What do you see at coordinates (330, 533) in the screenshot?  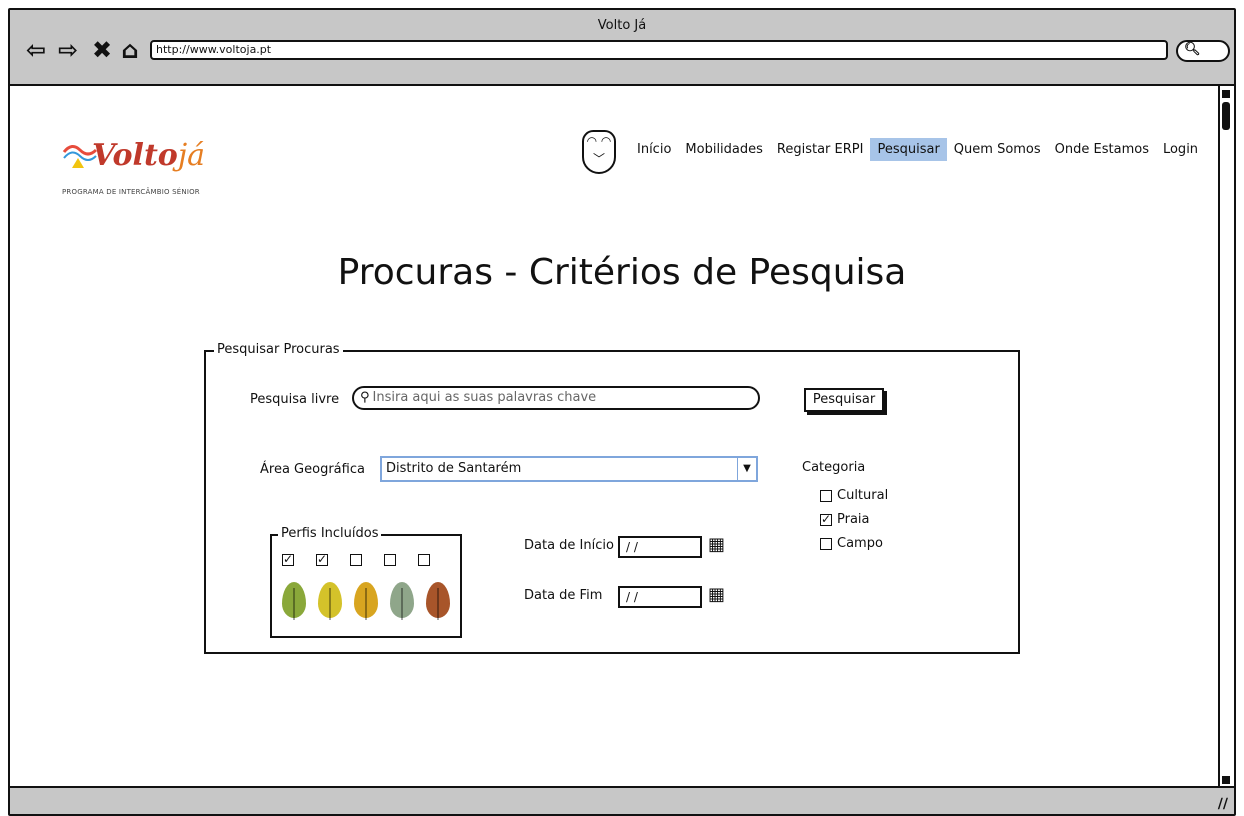 I see `profiles-legend: Perfis Incluídos` at bounding box center [330, 533].